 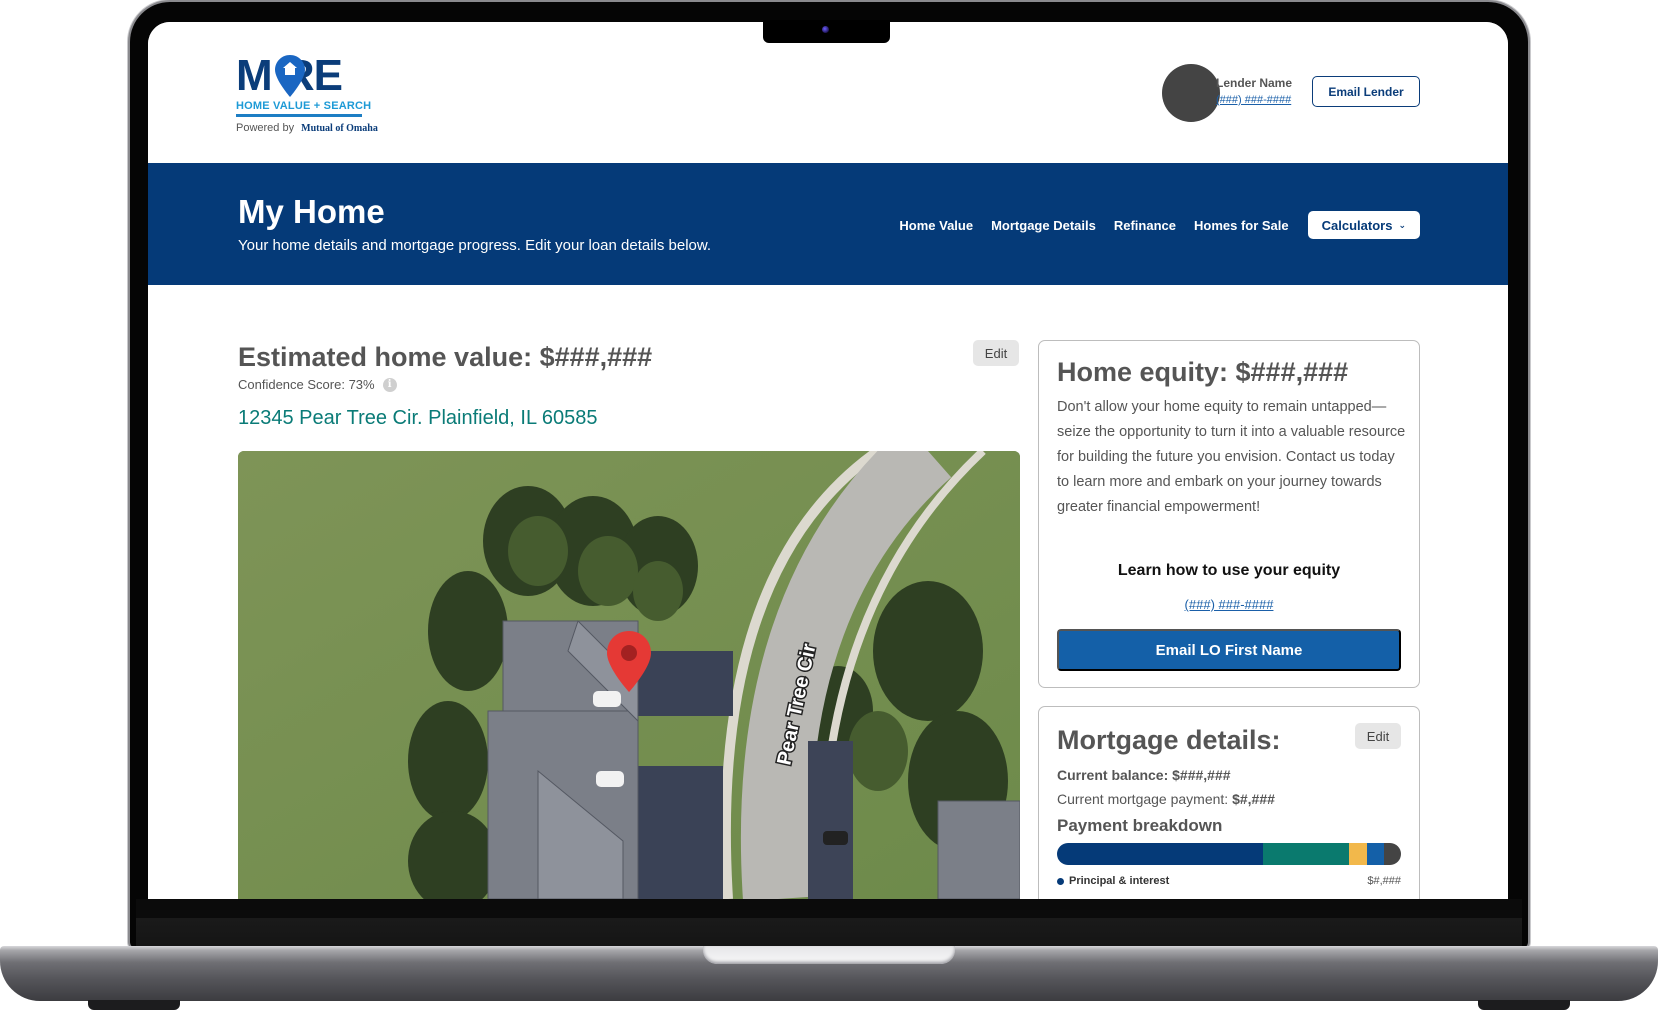 I want to click on confidence-score: Confidence Score: 73% i, so click(x=317, y=384).